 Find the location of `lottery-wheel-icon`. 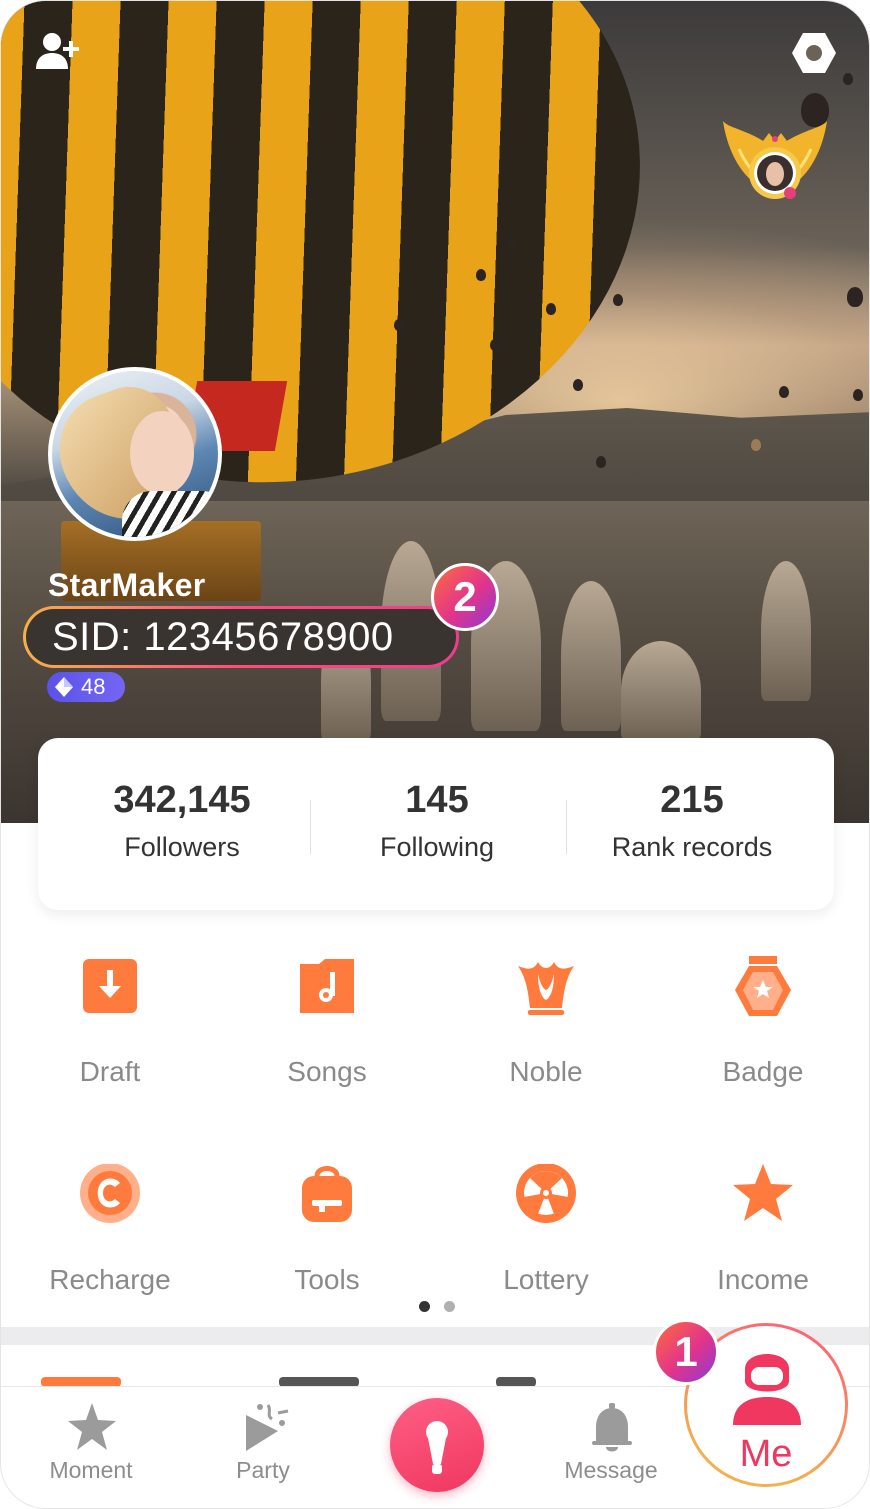

lottery-wheel-icon is located at coordinates (546, 1193).